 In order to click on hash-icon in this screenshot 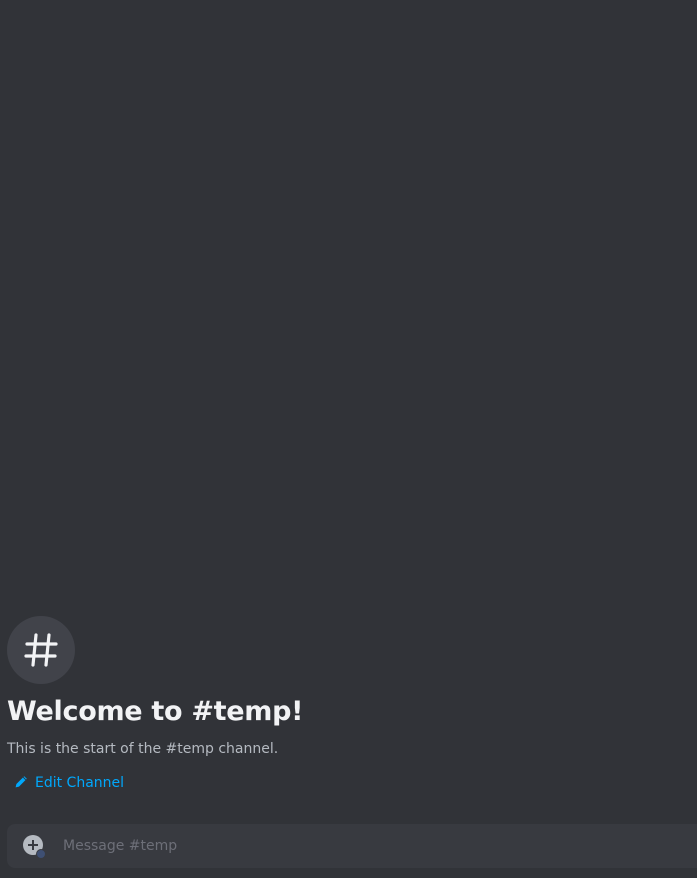, I will do `click(41, 650)`.